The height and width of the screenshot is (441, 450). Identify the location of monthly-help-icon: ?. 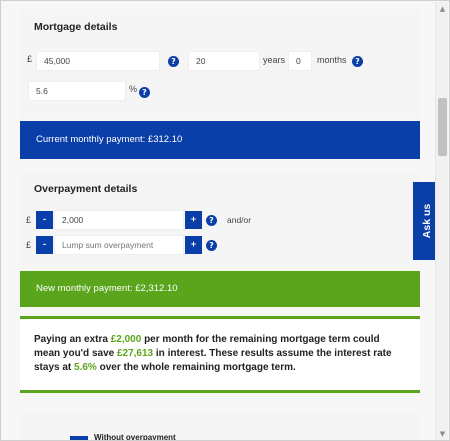
(211, 220).